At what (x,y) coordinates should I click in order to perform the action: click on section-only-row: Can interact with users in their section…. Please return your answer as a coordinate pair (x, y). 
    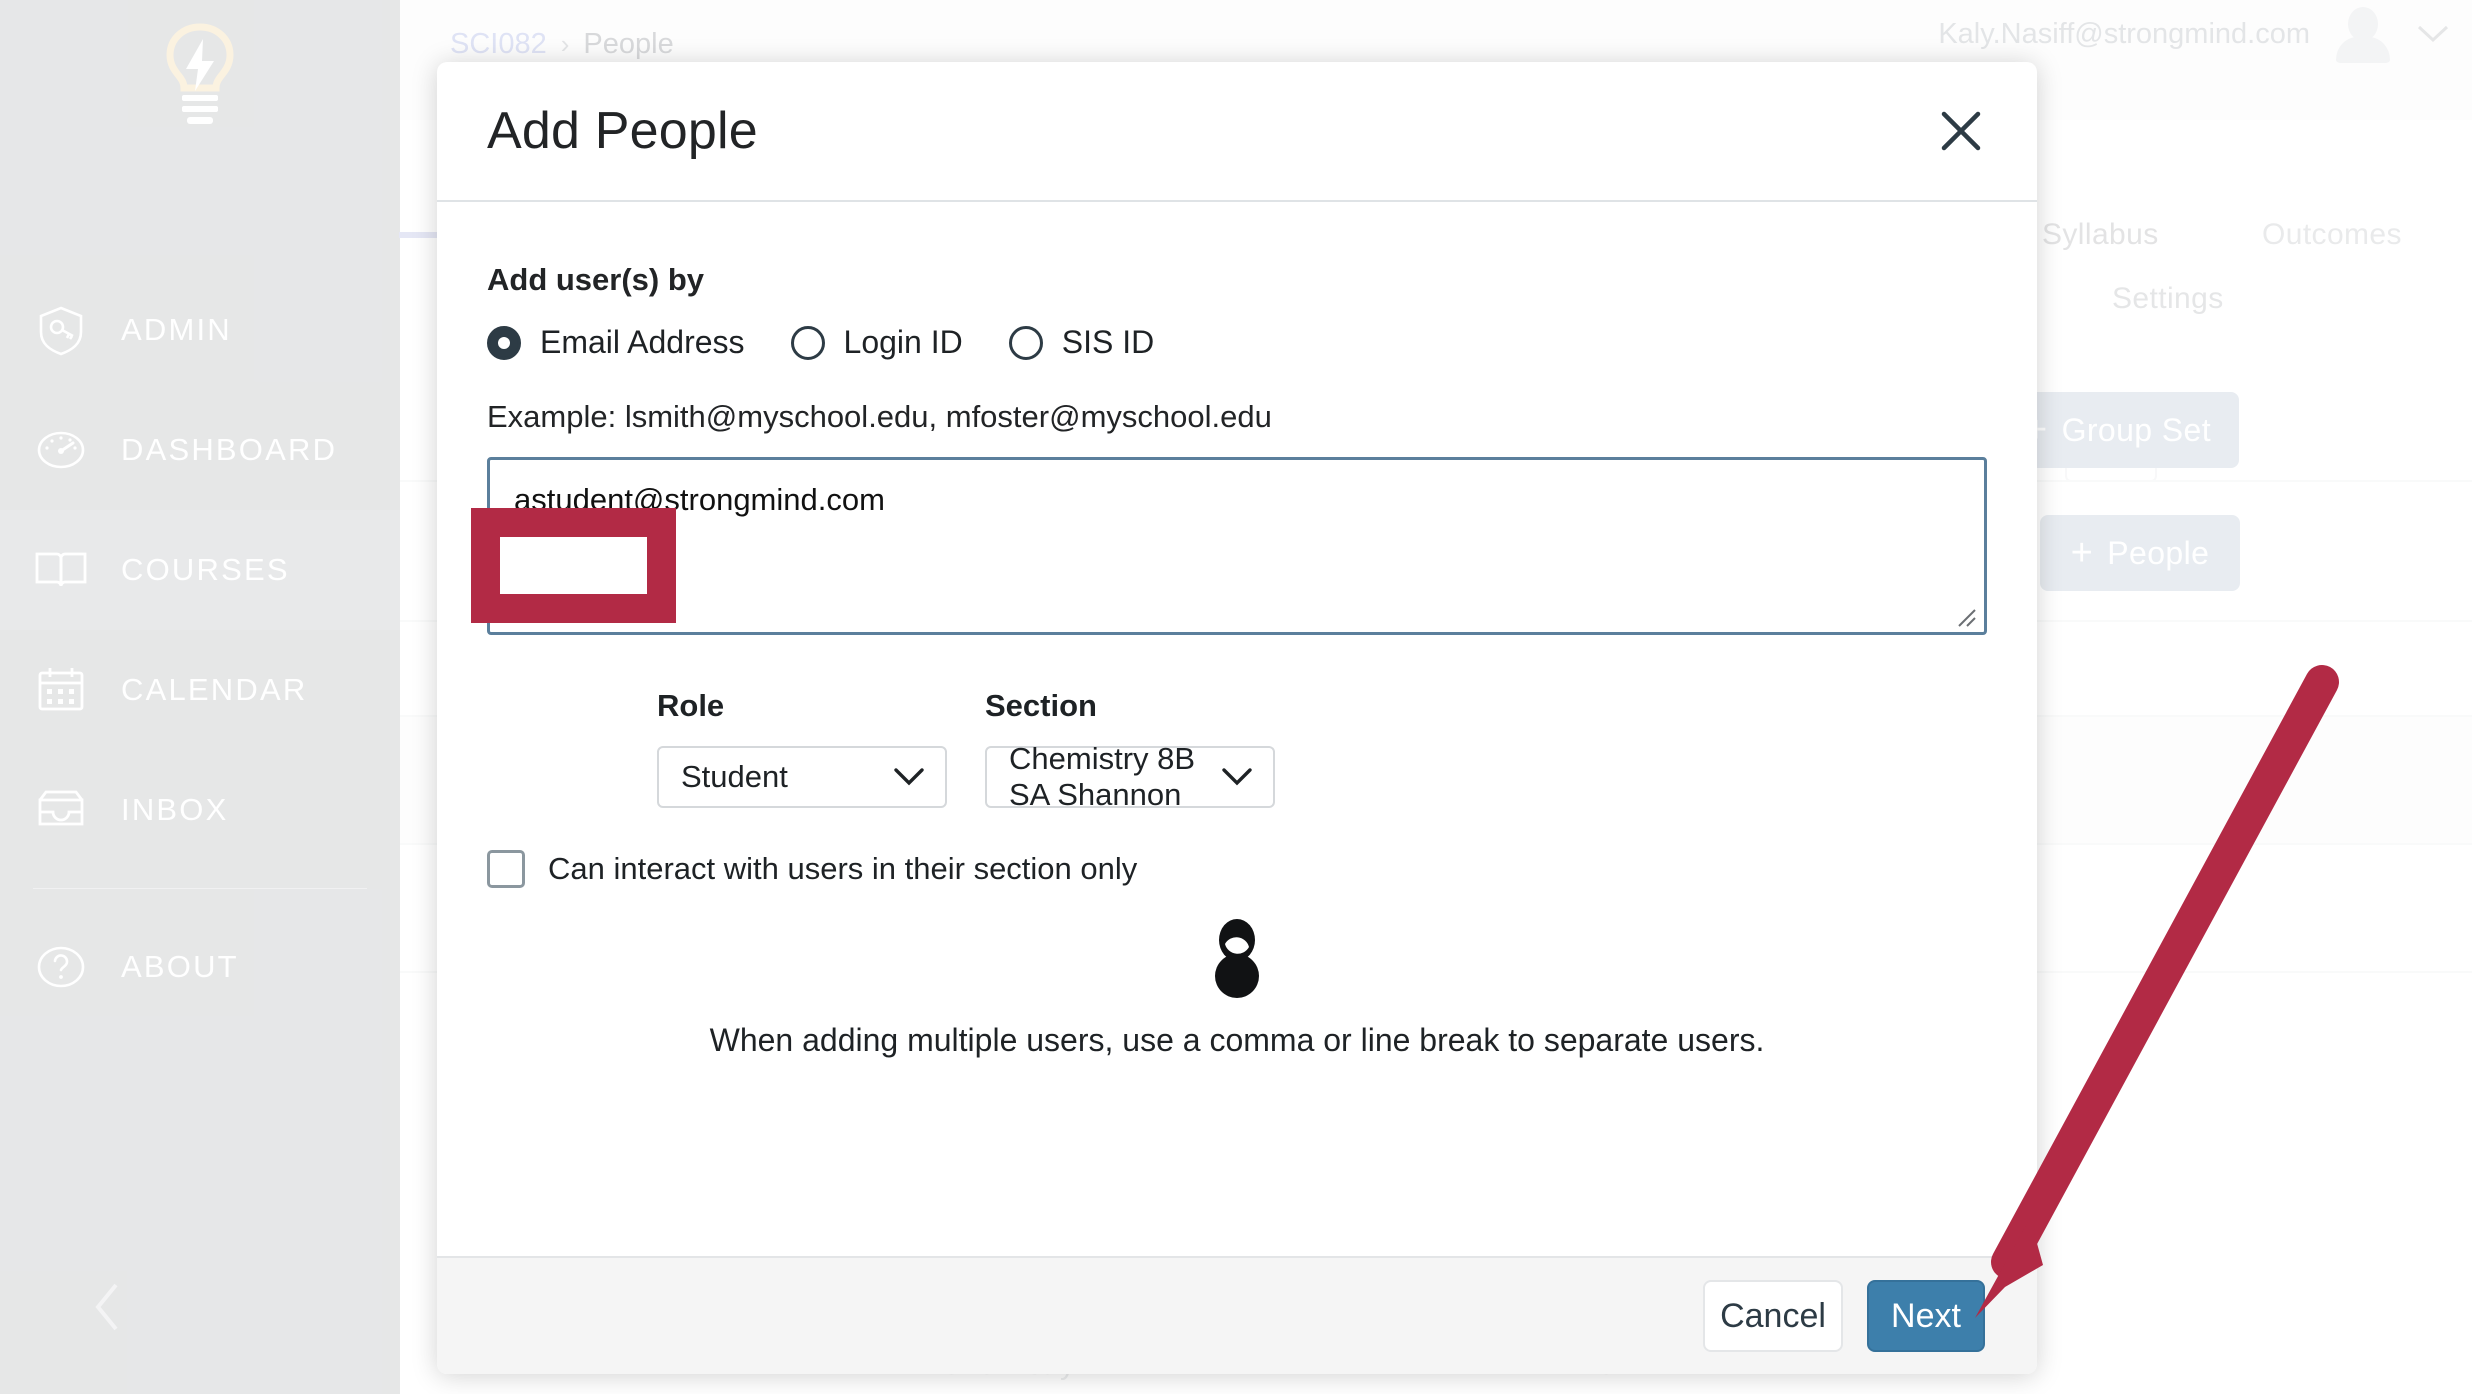
    Looking at the image, I should click on (1237, 869).